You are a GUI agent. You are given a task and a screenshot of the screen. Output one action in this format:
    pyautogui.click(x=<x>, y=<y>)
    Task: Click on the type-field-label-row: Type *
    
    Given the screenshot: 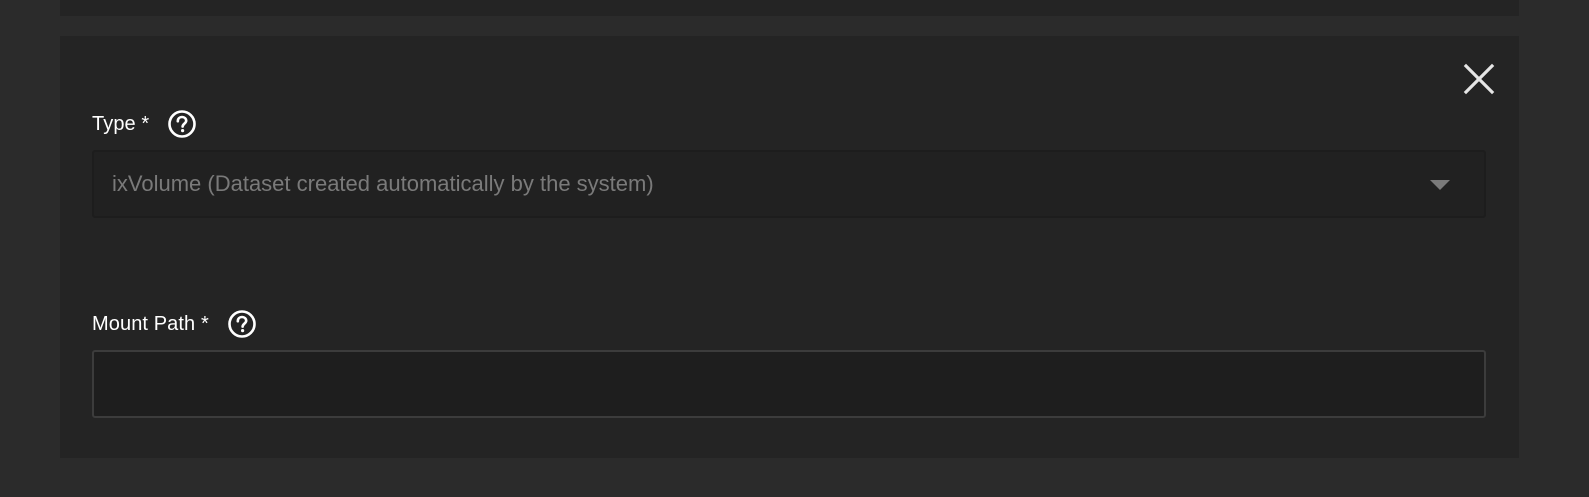 What is the action you would take?
    pyautogui.click(x=144, y=124)
    